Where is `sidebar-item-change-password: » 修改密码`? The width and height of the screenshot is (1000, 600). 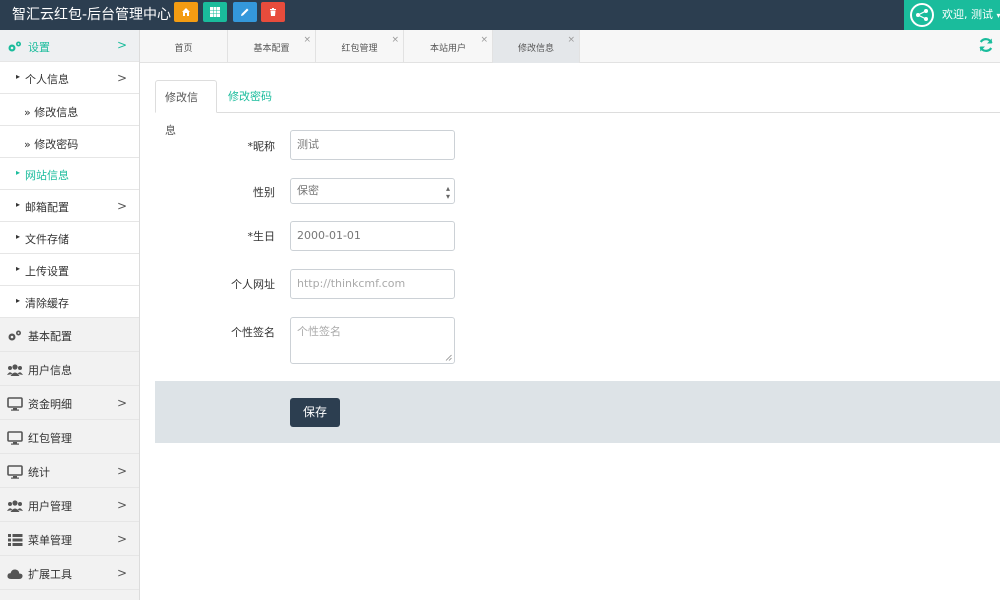 sidebar-item-change-password: » 修改密码 is located at coordinates (69, 142).